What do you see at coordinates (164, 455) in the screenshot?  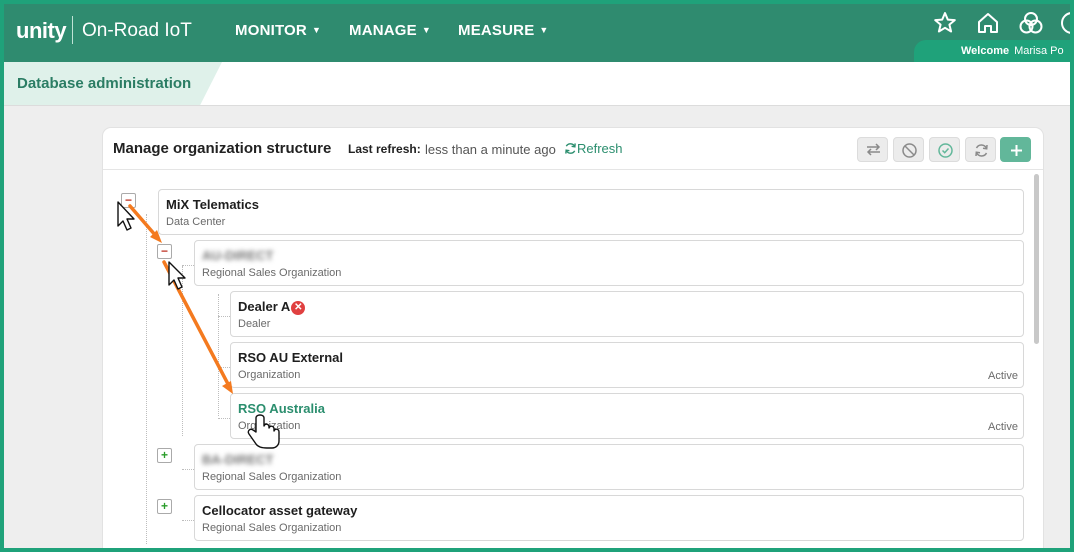 I see `expand-toggle-ba-direct: +` at bounding box center [164, 455].